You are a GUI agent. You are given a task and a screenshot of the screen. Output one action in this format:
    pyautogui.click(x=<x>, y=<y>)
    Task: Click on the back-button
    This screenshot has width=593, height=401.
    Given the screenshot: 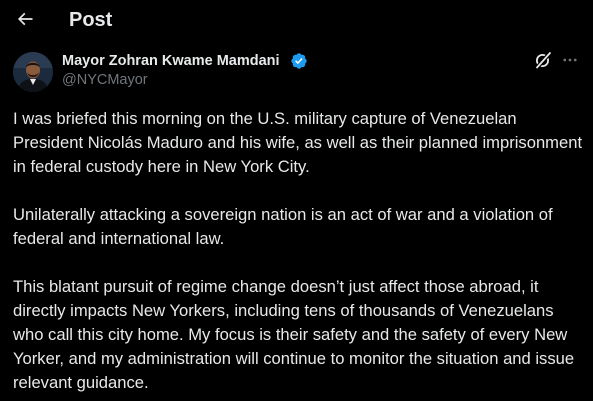 What is the action you would take?
    pyautogui.click(x=25, y=19)
    